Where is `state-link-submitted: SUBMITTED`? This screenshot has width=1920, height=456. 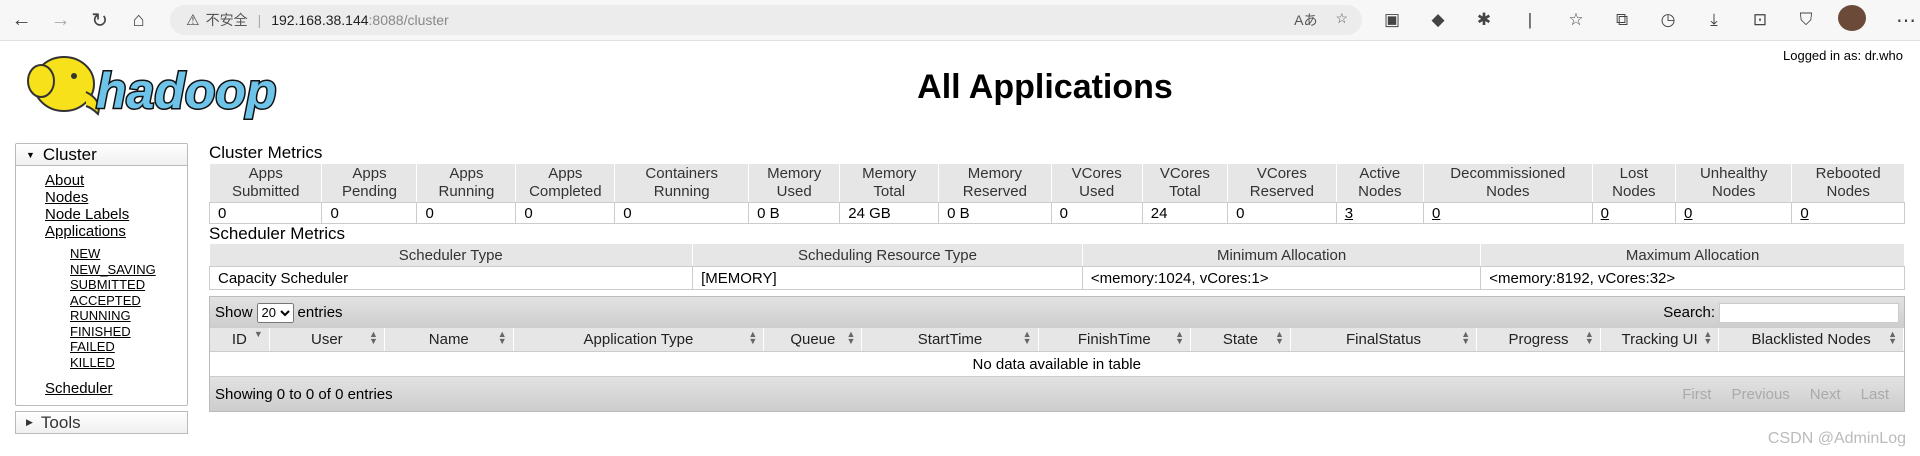 state-link-submitted: SUBMITTED is located at coordinates (128, 285).